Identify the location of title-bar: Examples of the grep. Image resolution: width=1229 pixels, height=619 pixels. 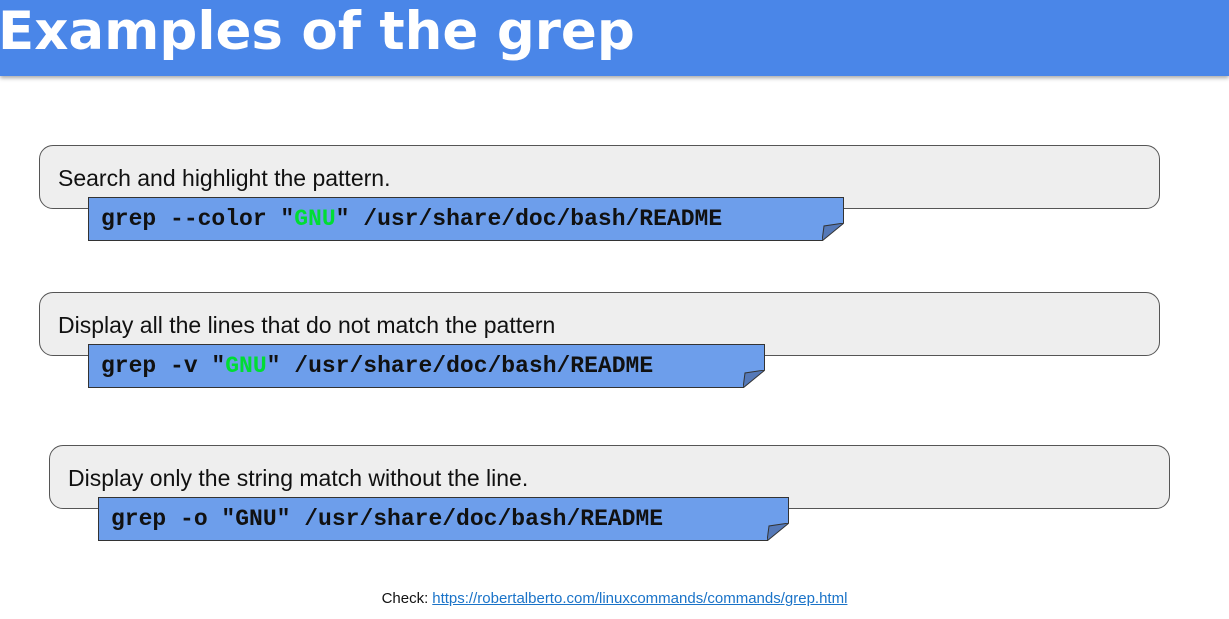
(614, 38).